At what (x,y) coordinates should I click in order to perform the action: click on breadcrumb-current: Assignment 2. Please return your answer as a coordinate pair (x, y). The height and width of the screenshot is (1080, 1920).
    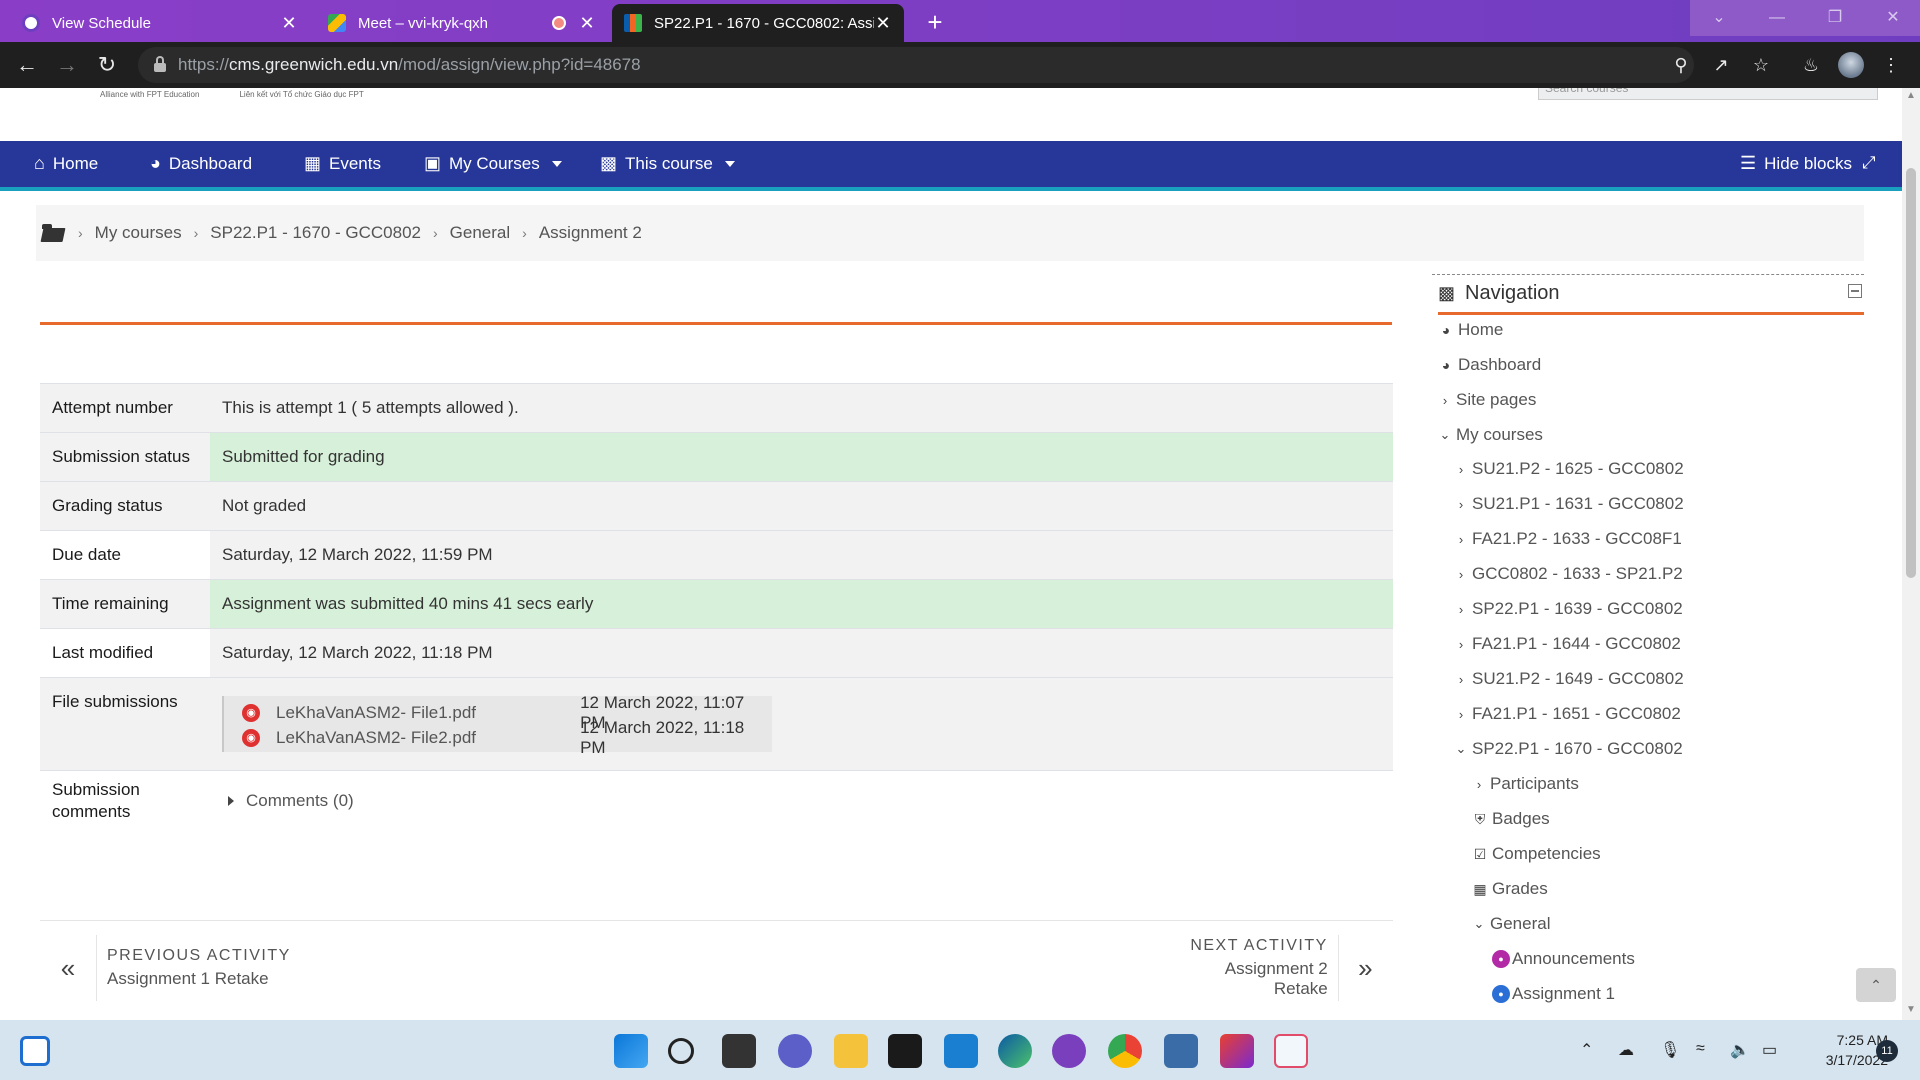
    Looking at the image, I should click on (590, 233).